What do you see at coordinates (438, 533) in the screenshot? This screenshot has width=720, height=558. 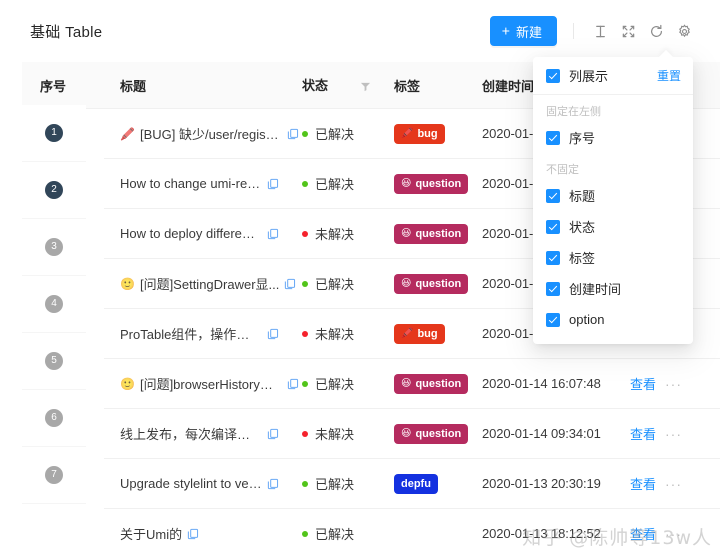 I see `row-tag-cell` at bounding box center [438, 533].